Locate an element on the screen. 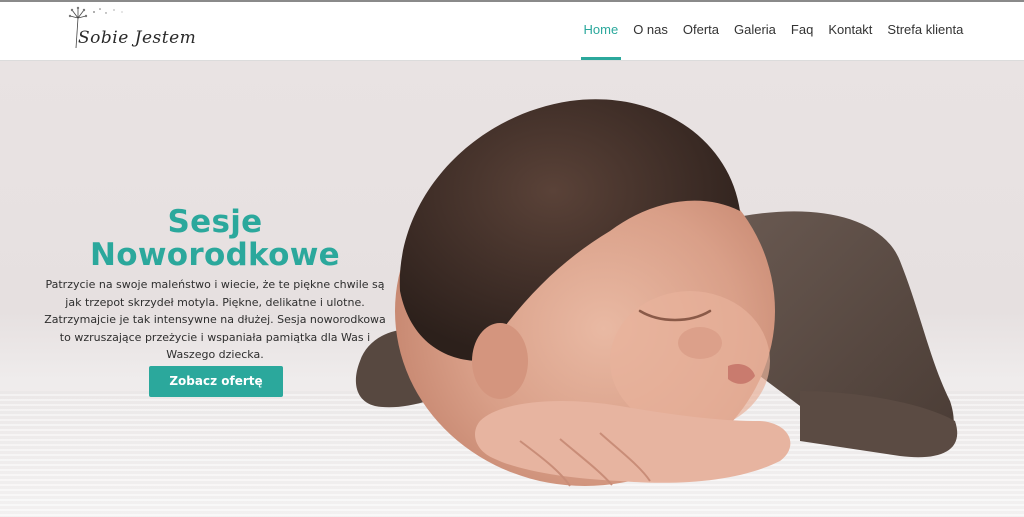 This screenshot has width=1024, height=517. see-offer-button: Zobacz ofertę is located at coordinates (216, 381).